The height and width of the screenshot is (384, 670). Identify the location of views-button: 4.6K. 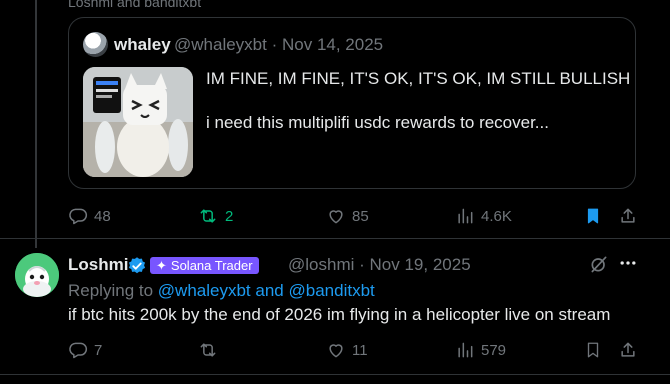
(483, 216).